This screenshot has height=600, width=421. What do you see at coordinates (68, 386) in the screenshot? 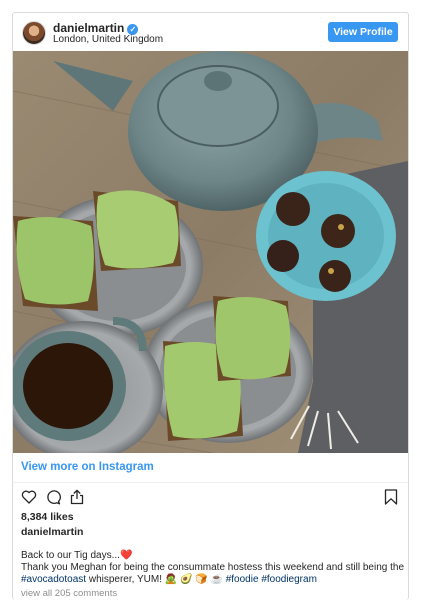
I see `tea` at bounding box center [68, 386].